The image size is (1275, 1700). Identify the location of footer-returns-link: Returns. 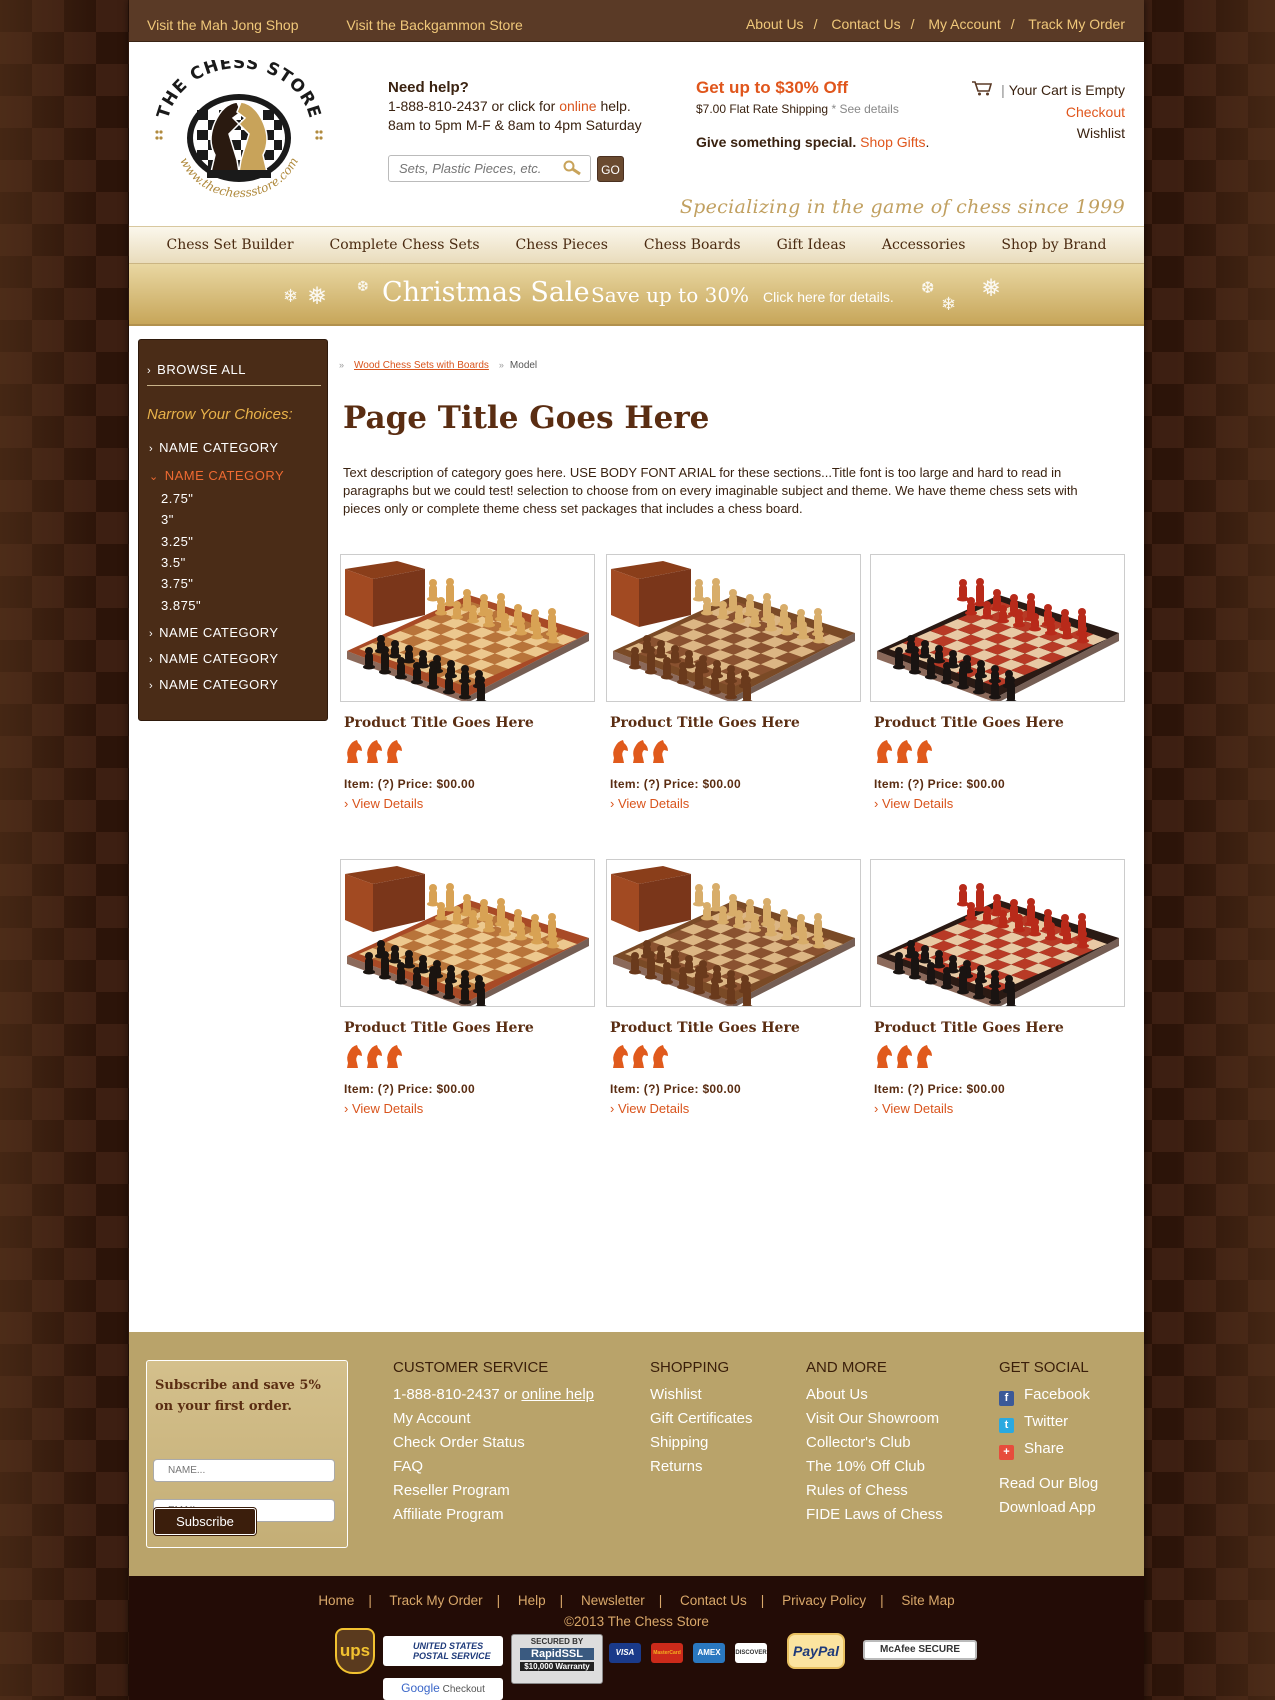
(676, 1466).